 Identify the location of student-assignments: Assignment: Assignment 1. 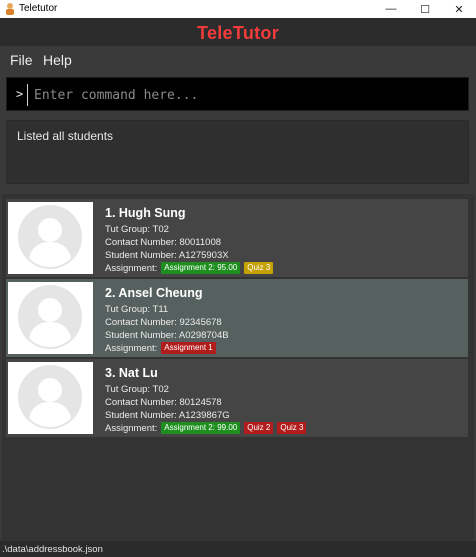
(160, 348).